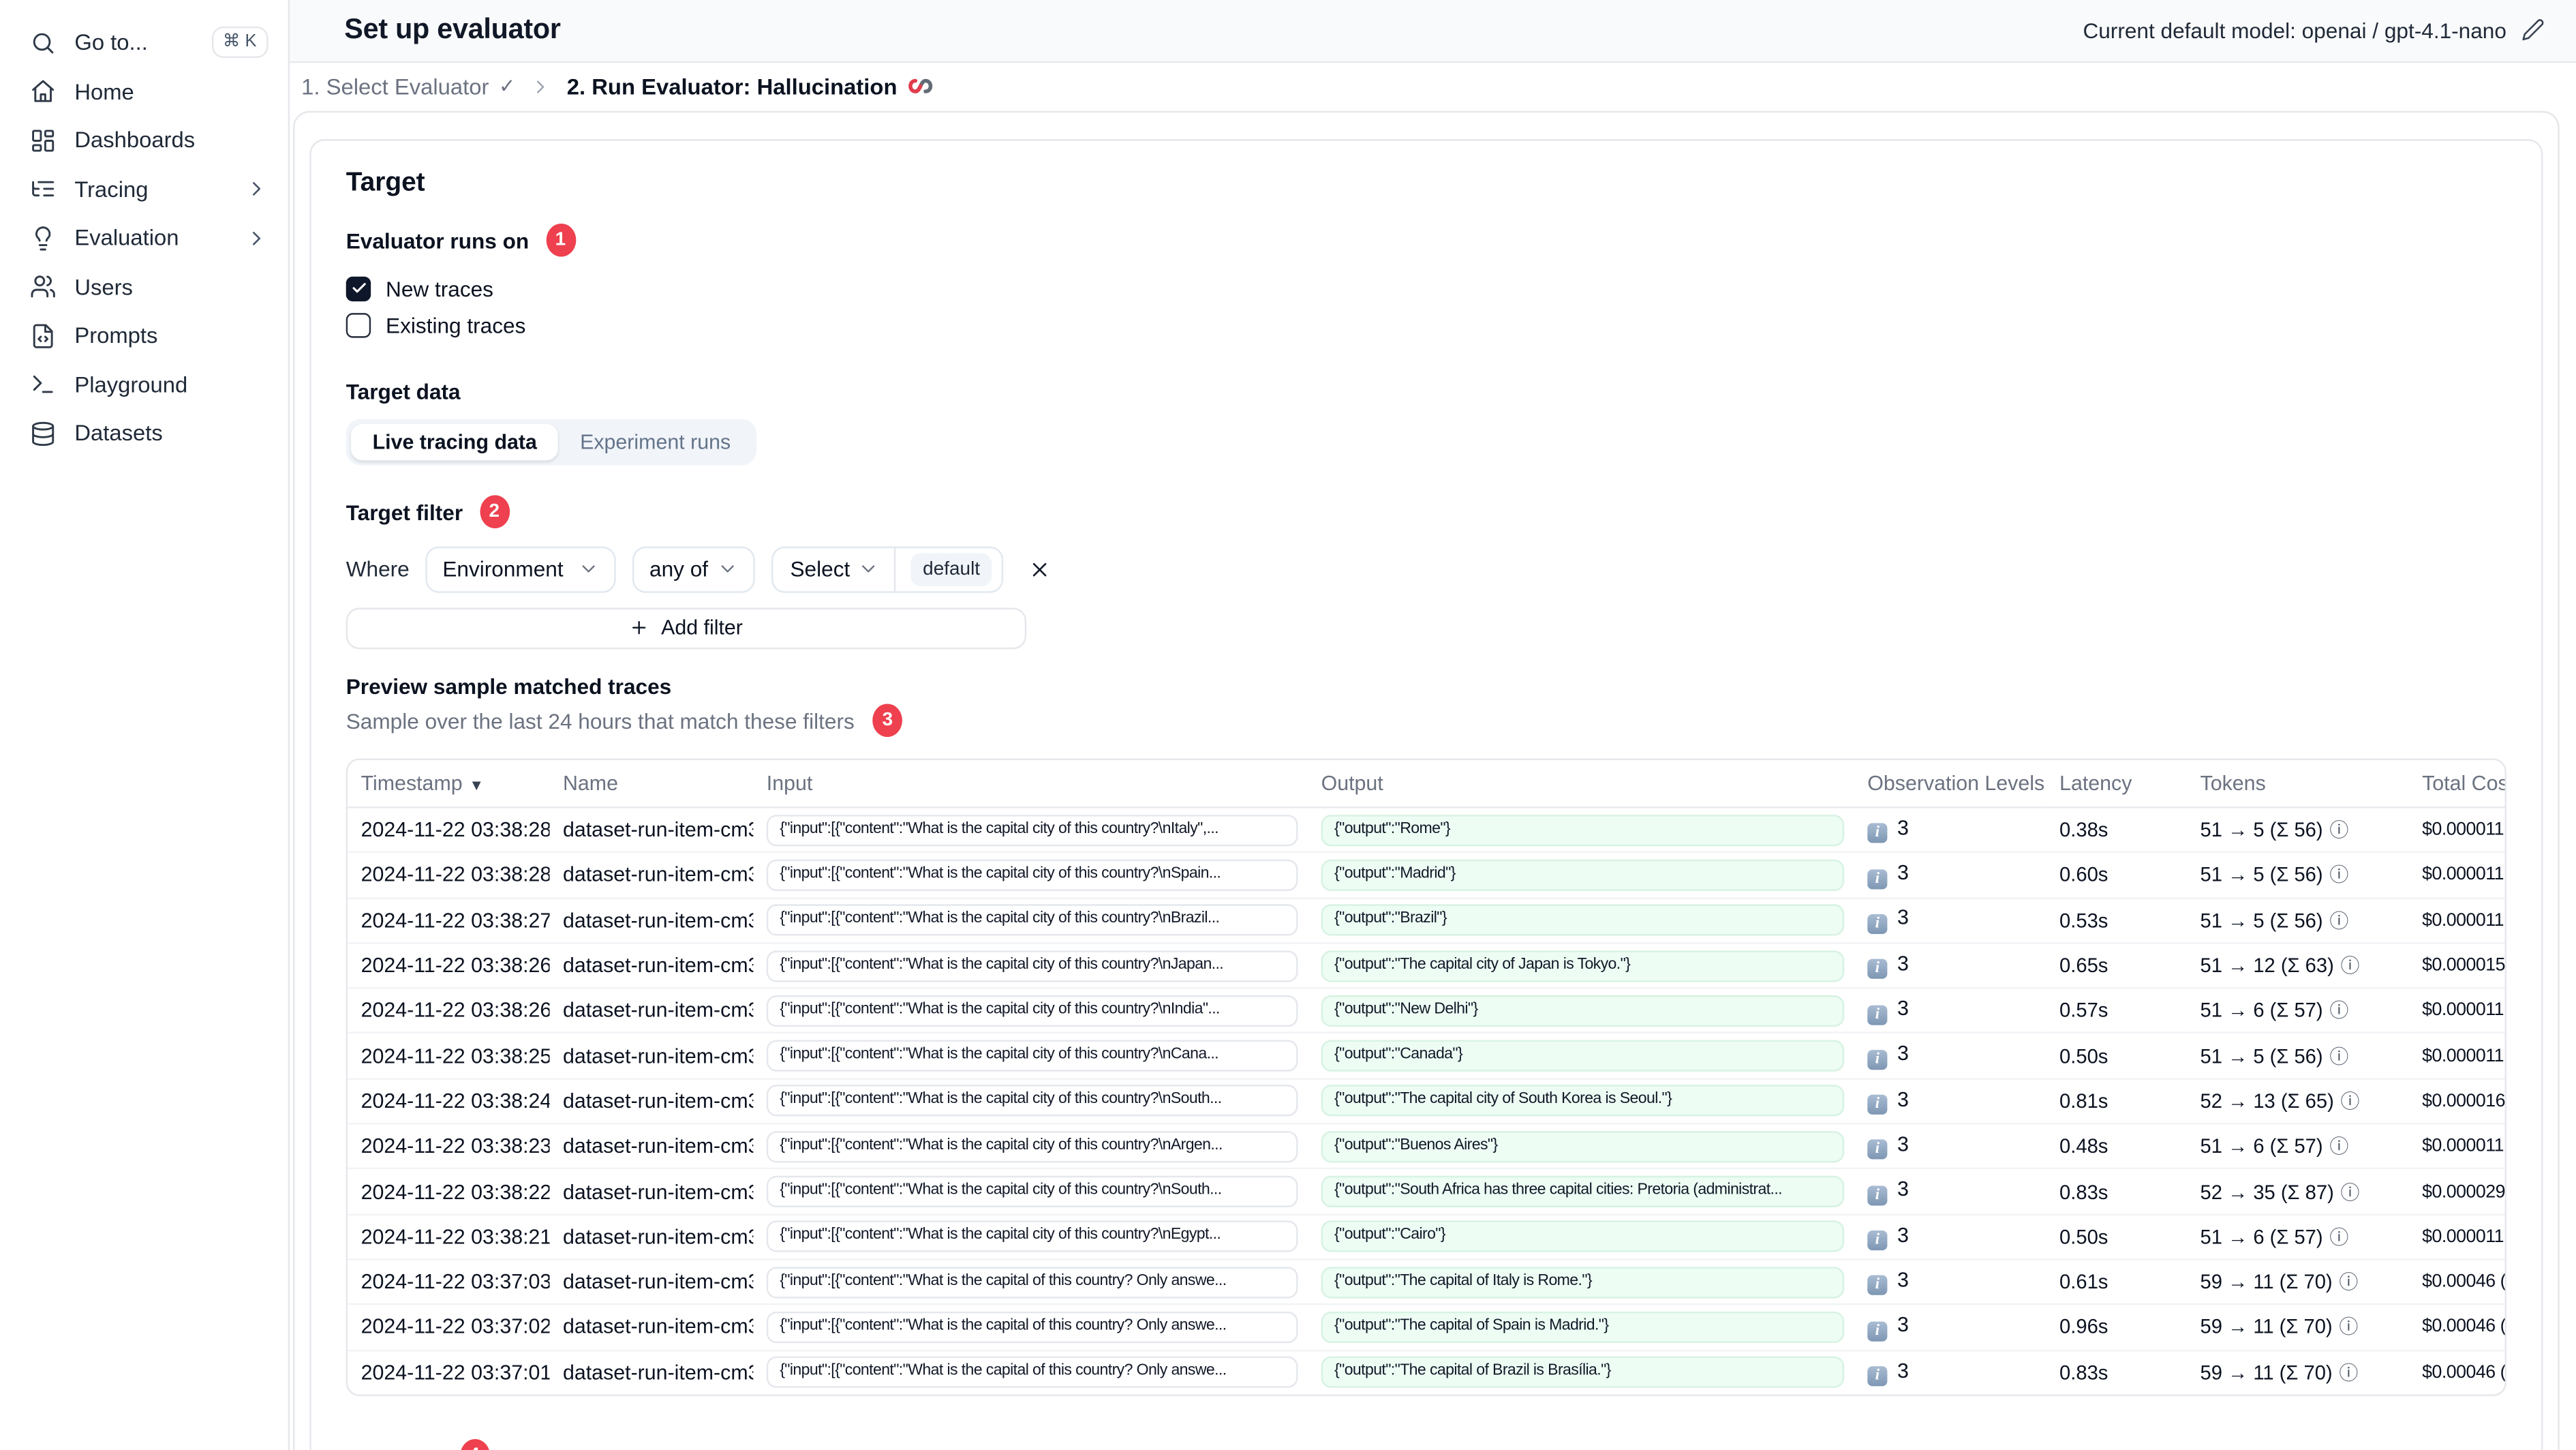  I want to click on sidebar-item-tracing: Tracing, so click(144, 189).